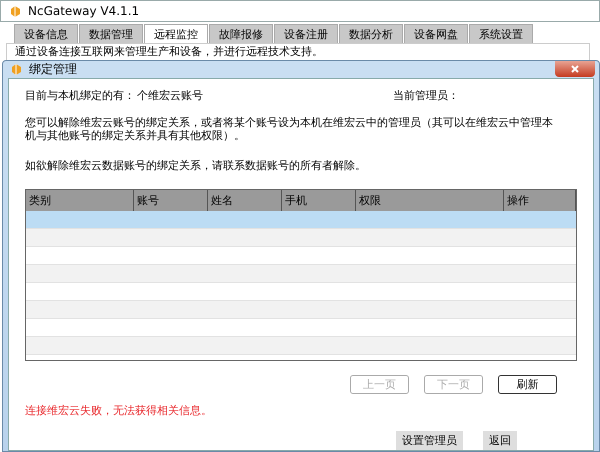  Describe the element at coordinates (84, 11) in the screenshot. I see `window-title: NcGateway V4.1.1` at that location.